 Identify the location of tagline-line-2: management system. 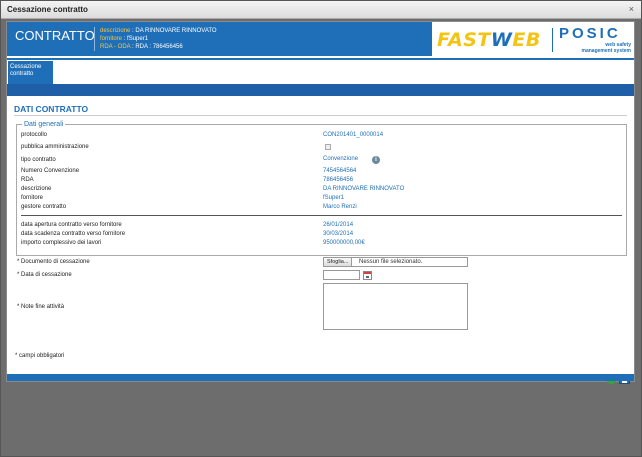
(606, 51).